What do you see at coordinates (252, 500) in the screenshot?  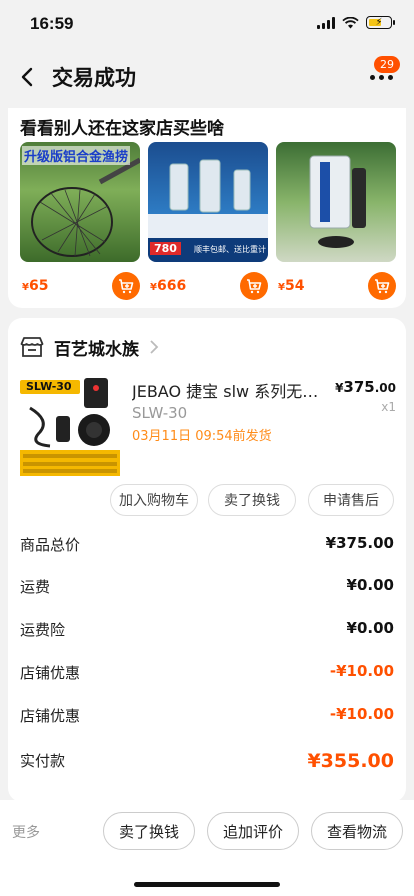 I see `resell-pill-button: 卖了换钱` at bounding box center [252, 500].